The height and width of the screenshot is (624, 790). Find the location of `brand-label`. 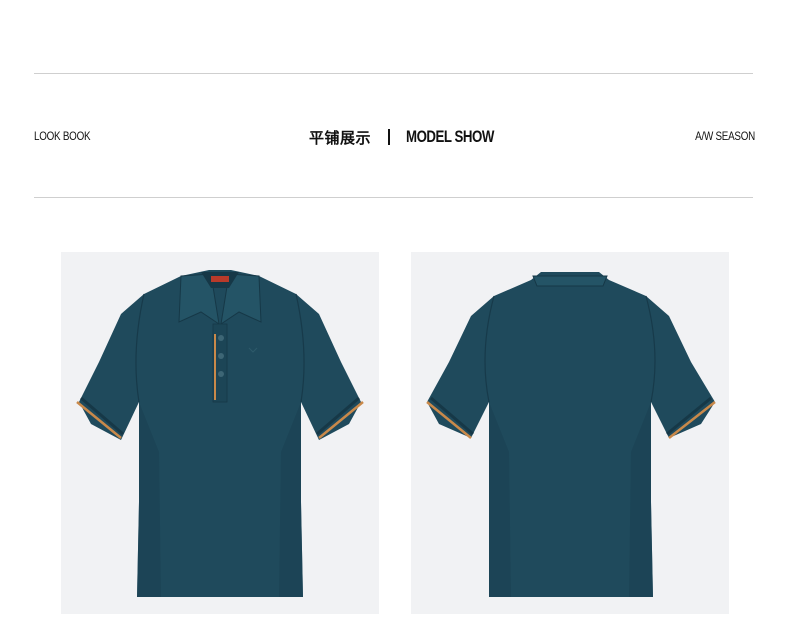

brand-label is located at coordinates (220, 279).